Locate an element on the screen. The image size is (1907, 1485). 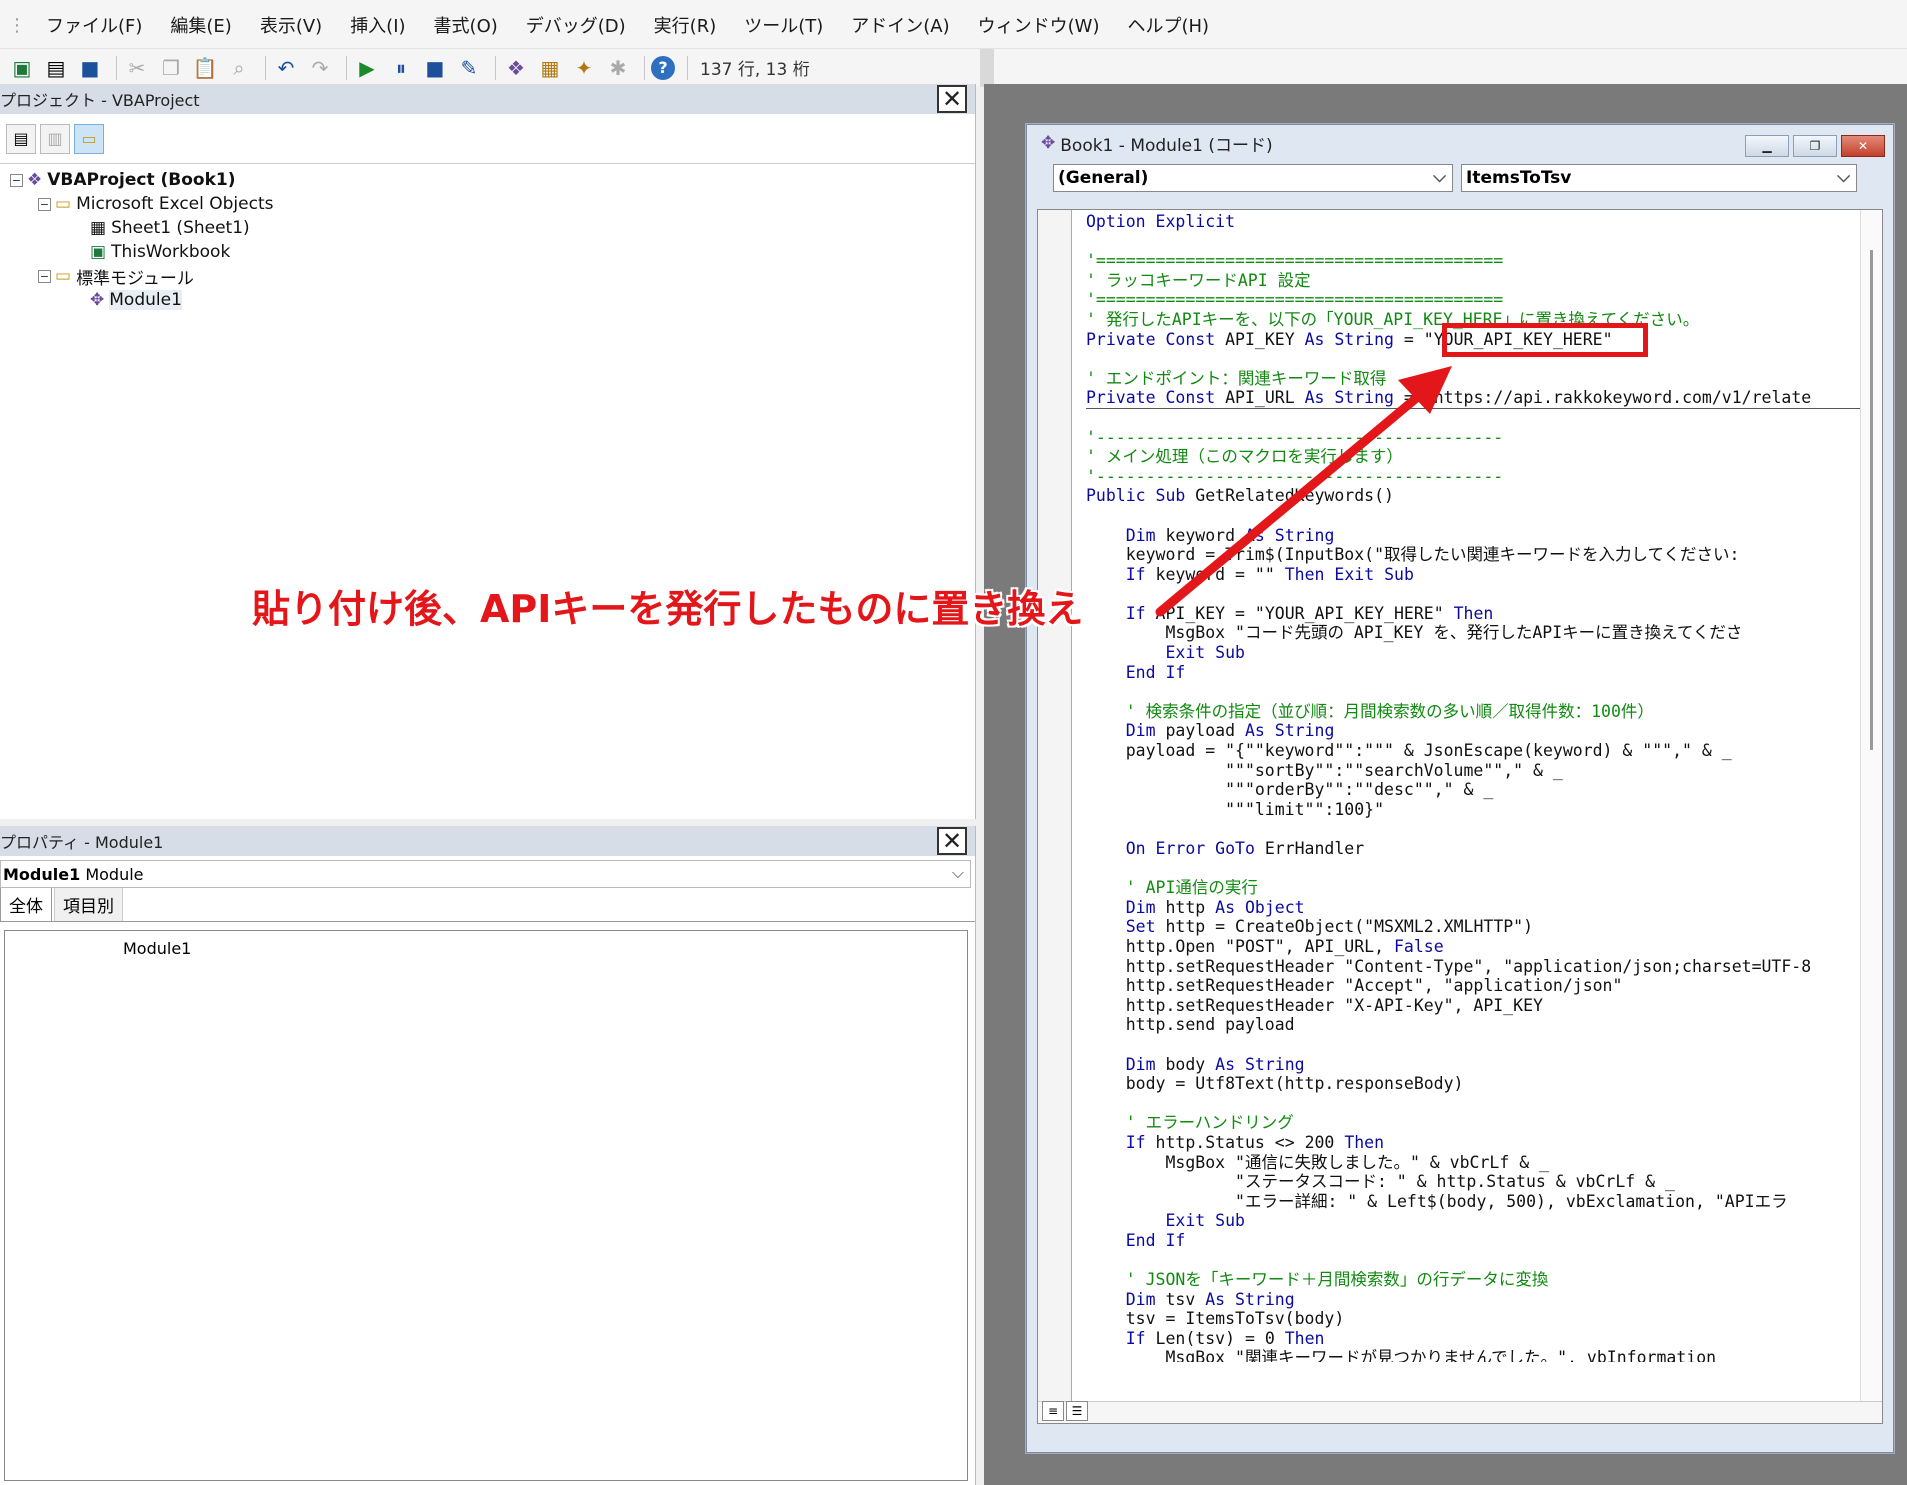
code-line: If API_KEY = "YOUR_API_KEY_HERE" Then is located at coordinates (1473, 614).